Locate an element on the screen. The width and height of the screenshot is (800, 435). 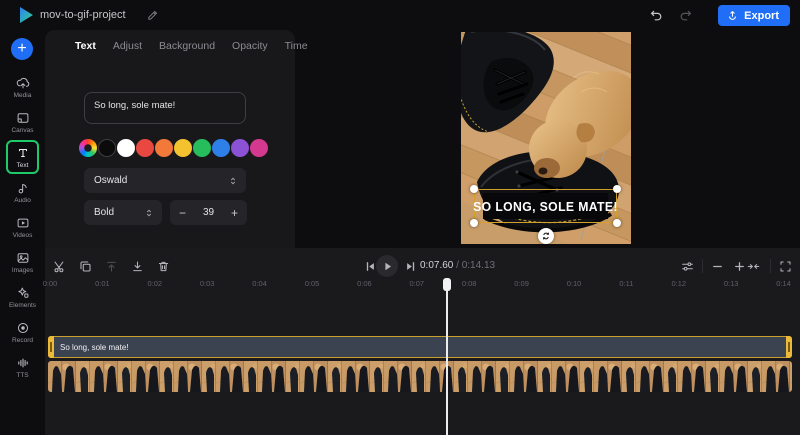
ruler-label-0-08: 0:08 is located at coordinates (469, 283).